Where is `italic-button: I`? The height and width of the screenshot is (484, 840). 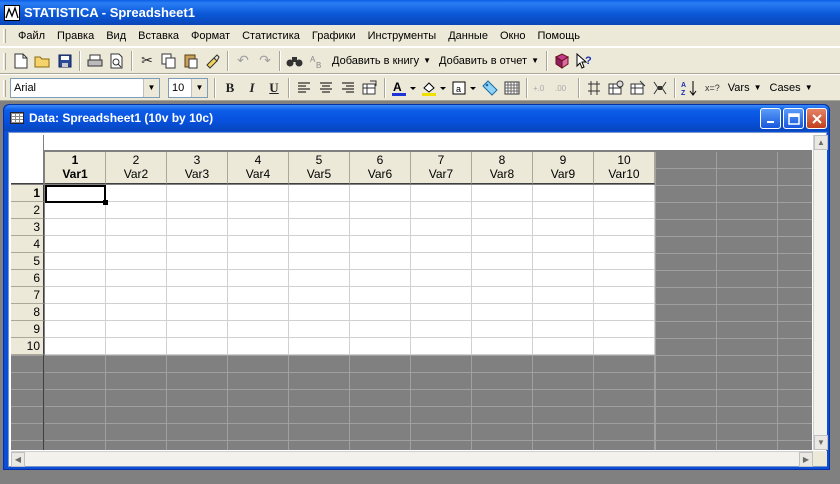 italic-button: I is located at coordinates (252, 88).